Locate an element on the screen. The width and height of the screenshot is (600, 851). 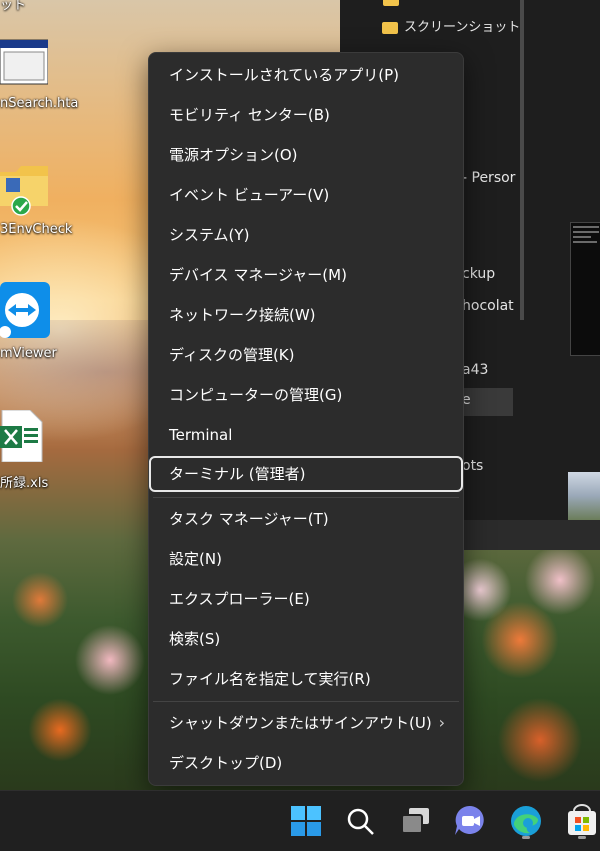
explorer-item: a43 is located at coordinates (475, 370).